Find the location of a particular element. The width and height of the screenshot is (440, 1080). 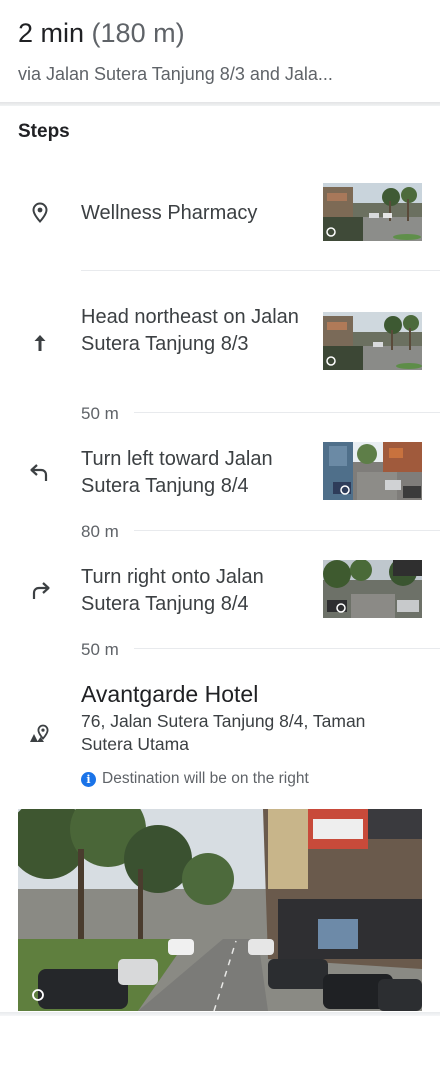

destination-note: i Destination will be on the right is located at coordinates (195, 779).